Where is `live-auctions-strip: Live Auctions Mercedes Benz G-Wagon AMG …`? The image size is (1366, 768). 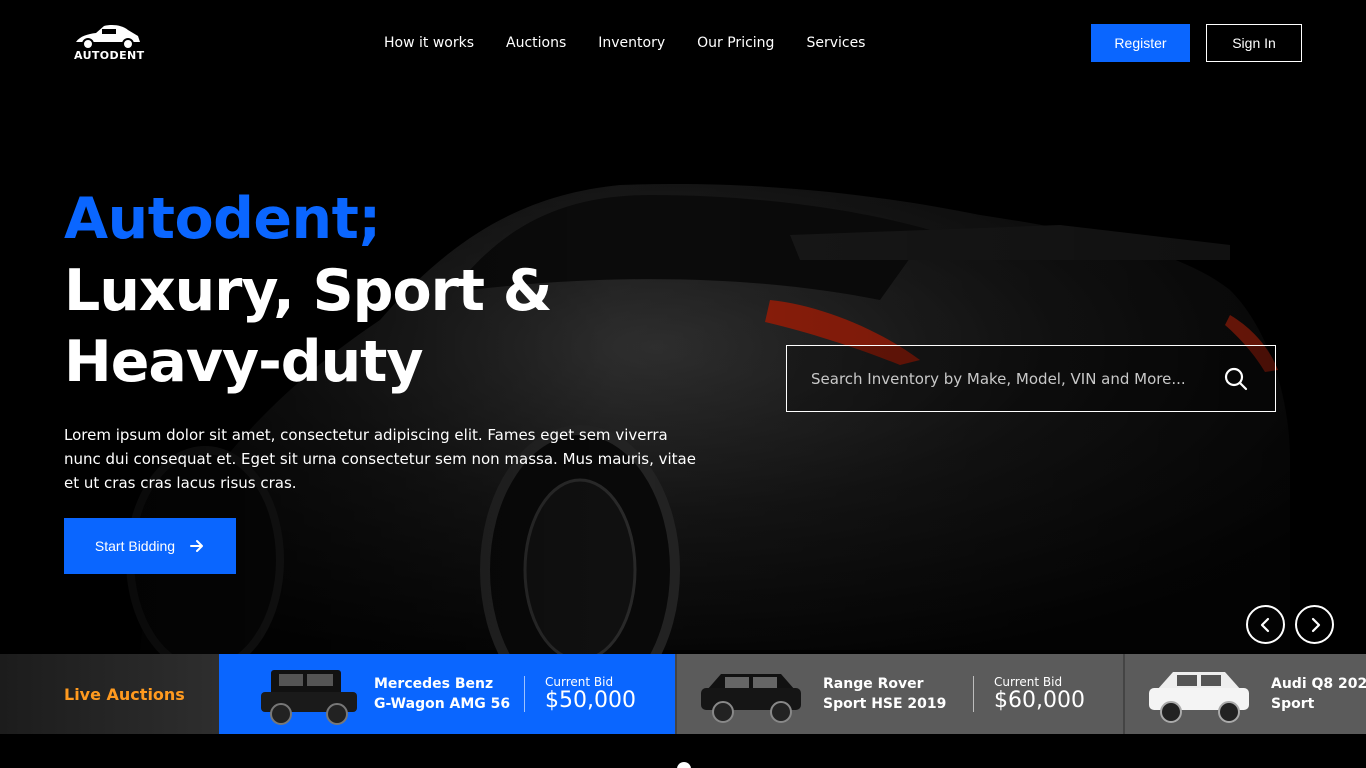 live-auctions-strip: Live Auctions Mercedes Benz G-Wagon AMG … is located at coordinates (683, 694).